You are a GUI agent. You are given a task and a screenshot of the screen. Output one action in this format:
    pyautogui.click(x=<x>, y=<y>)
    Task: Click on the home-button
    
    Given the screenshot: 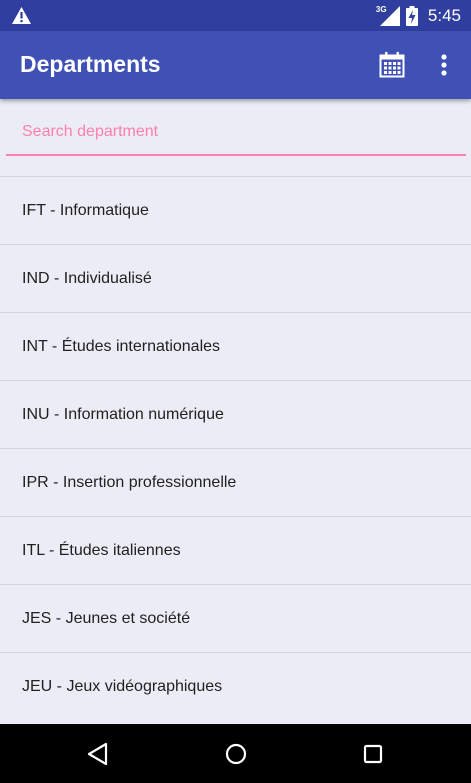 What is the action you would take?
    pyautogui.click(x=236, y=754)
    